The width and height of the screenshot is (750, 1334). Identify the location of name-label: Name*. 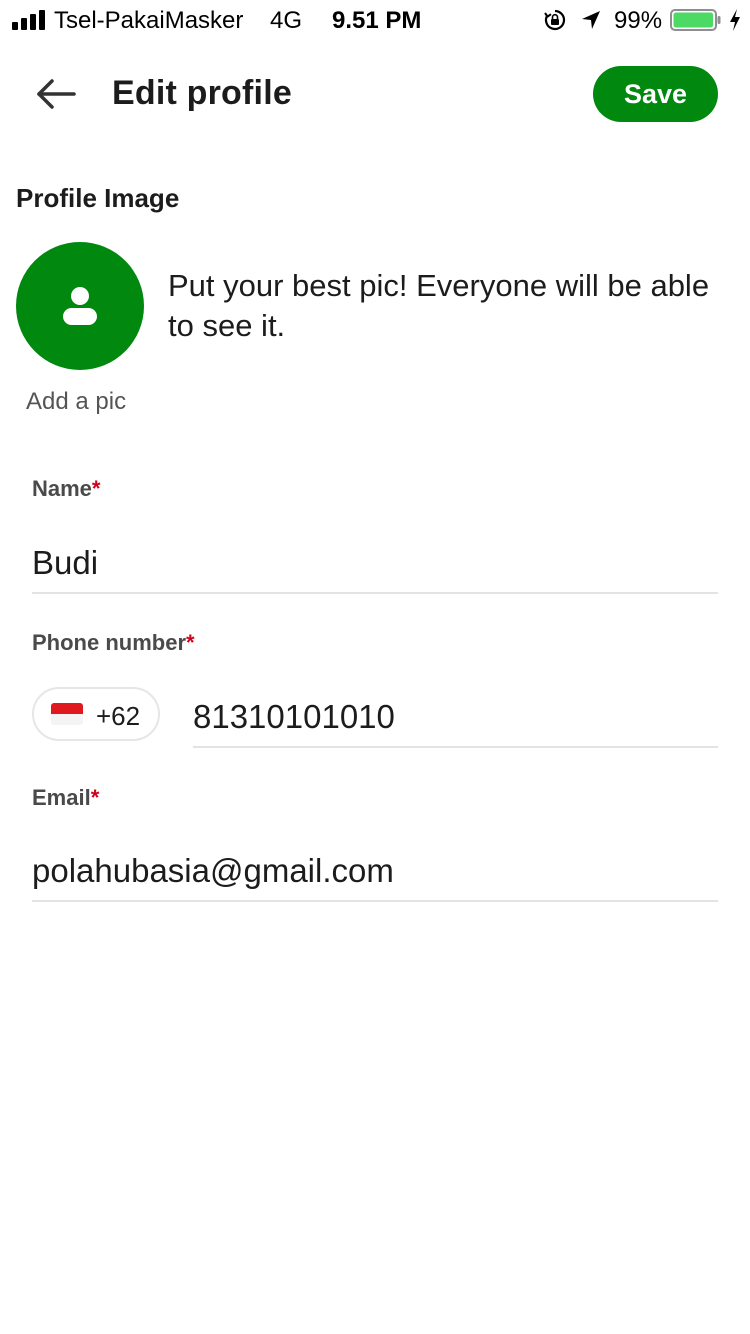
(66, 489).